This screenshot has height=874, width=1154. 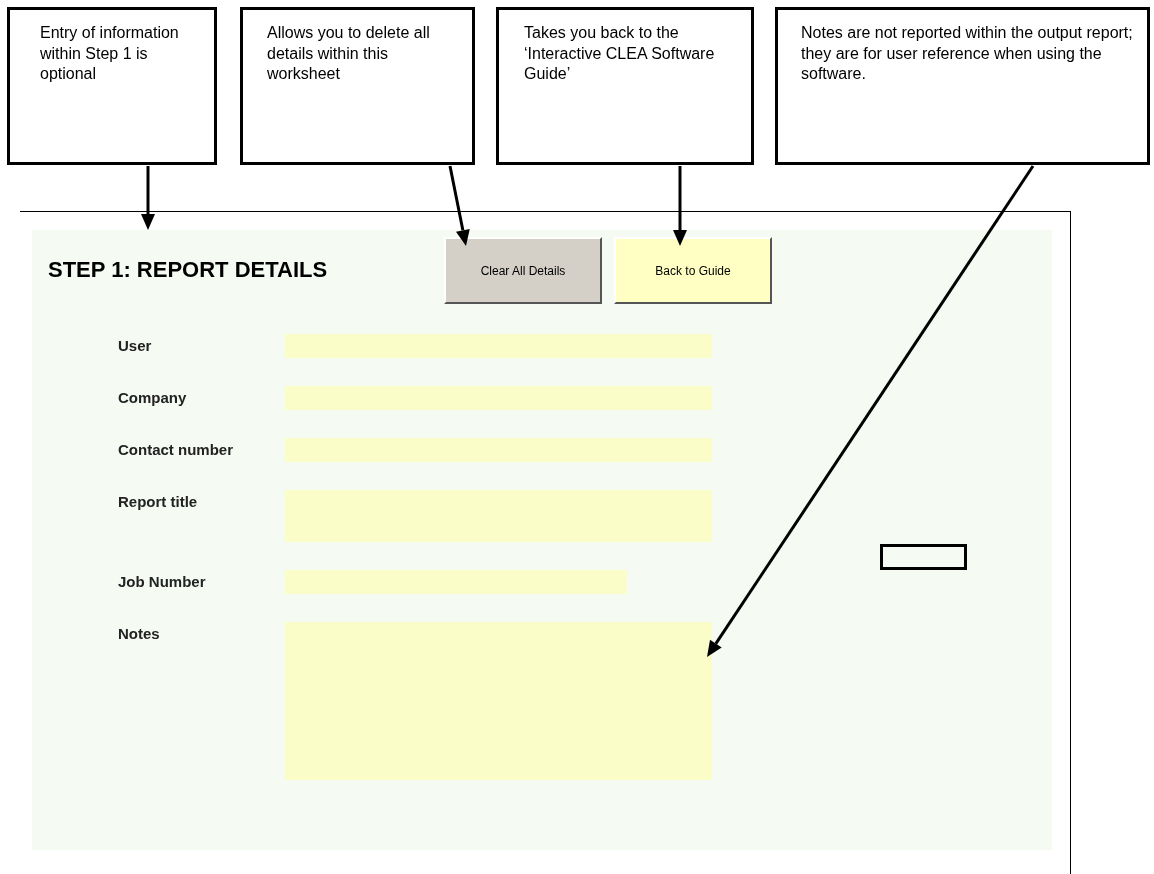 I want to click on field-label: Contact number, so click(x=176, y=449).